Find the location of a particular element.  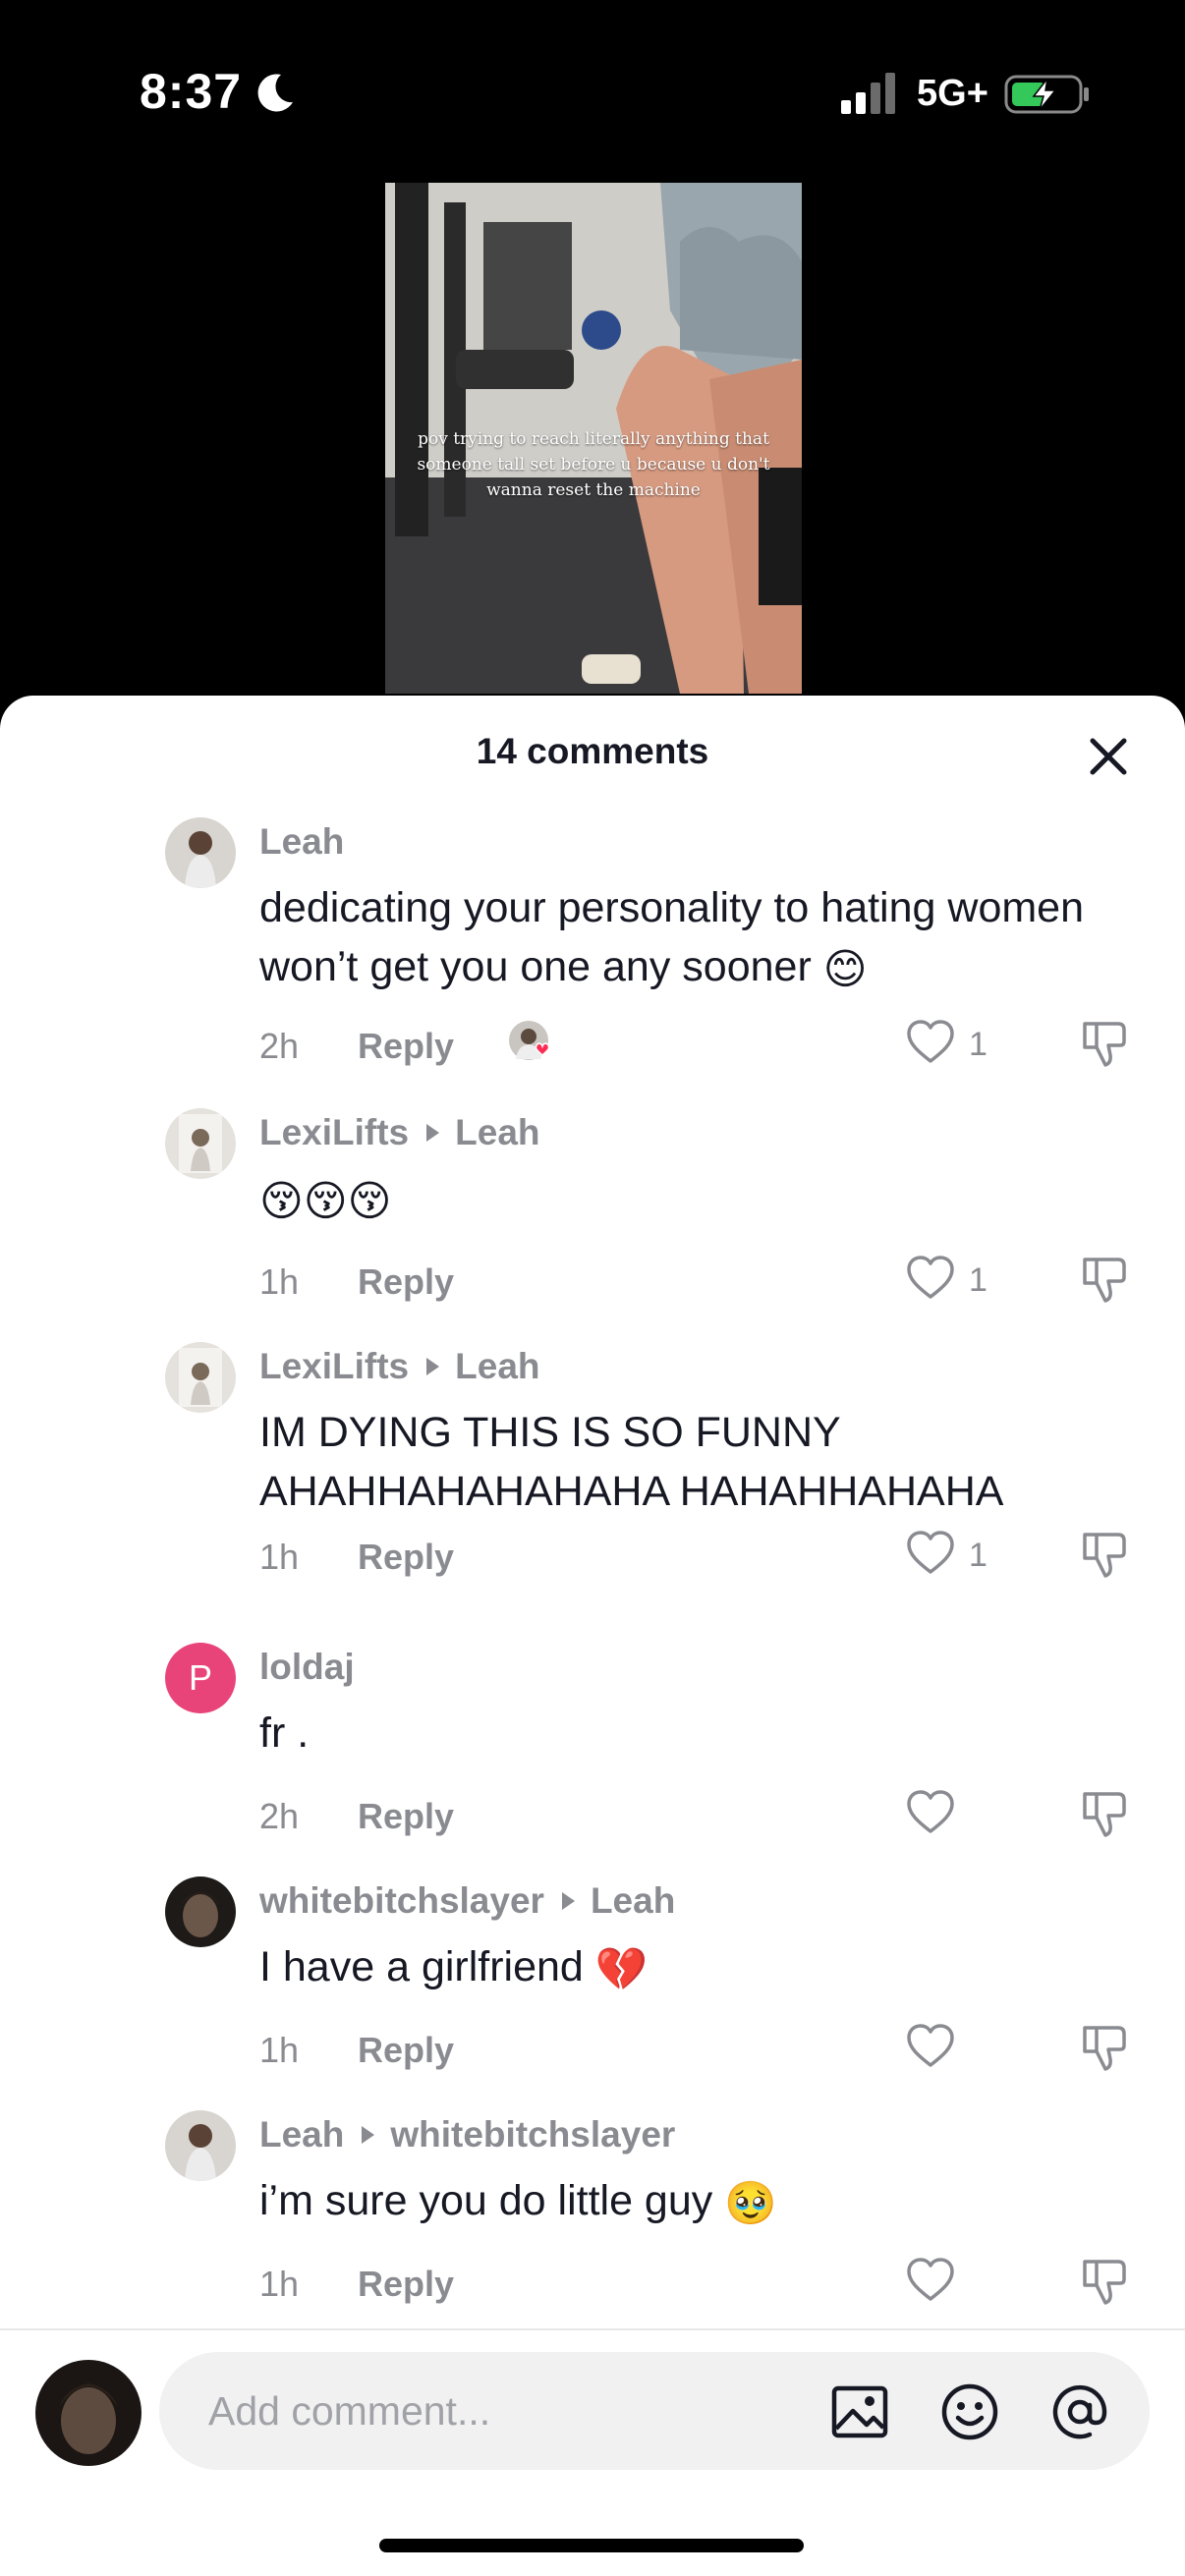

comment-username: whitebitchslayer is located at coordinates (402, 1900).